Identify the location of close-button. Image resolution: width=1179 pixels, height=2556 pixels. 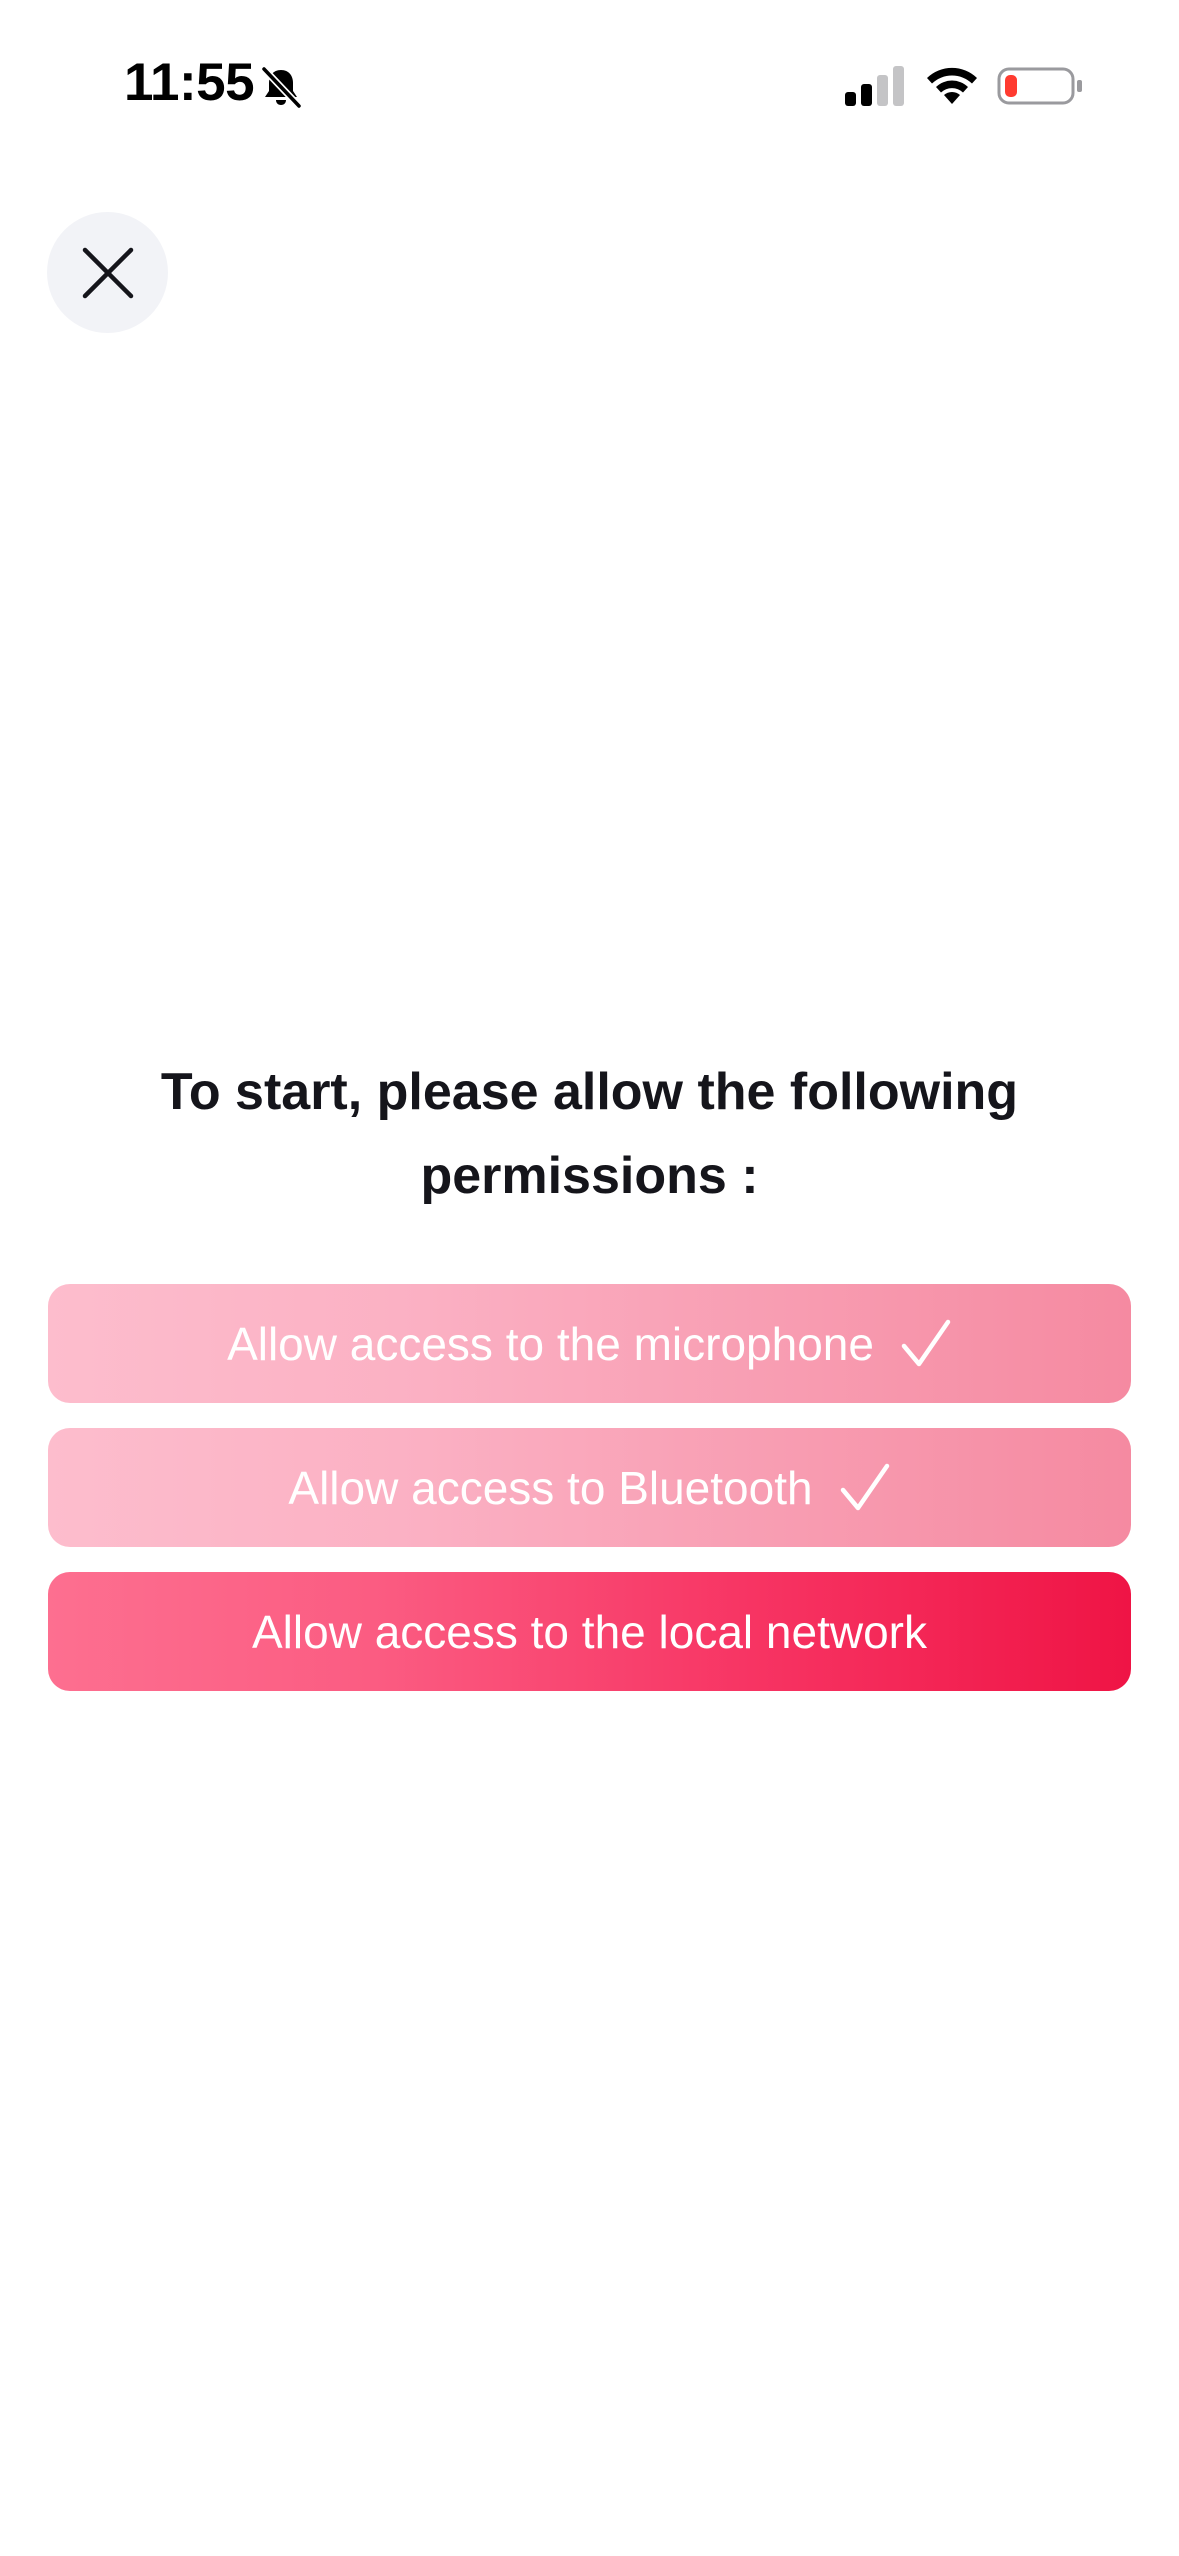
(107, 272).